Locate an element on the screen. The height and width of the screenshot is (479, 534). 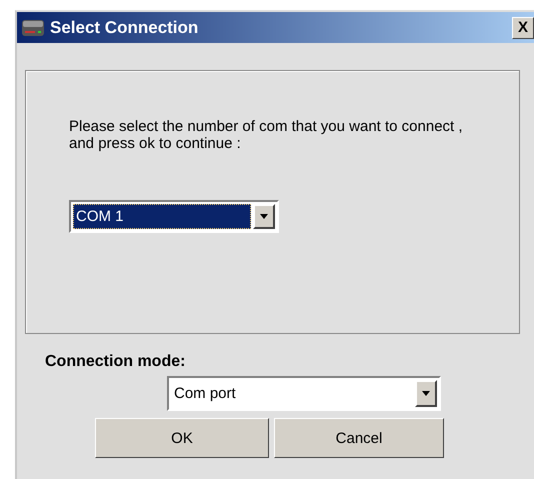
cancel-button: Cancel is located at coordinates (359, 438).